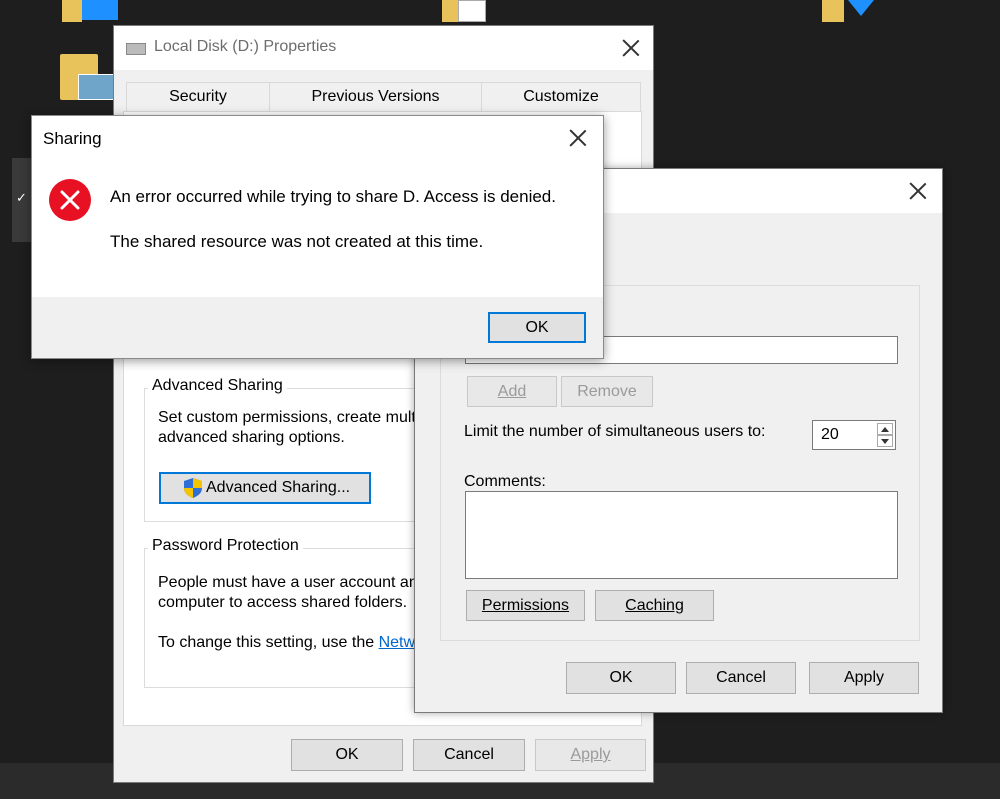 The width and height of the screenshot is (1000, 799). What do you see at coordinates (289, 417) in the screenshot?
I see `advanced-sharing-desc-line1: Set custom permissions, create multi` at bounding box center [289, 417].